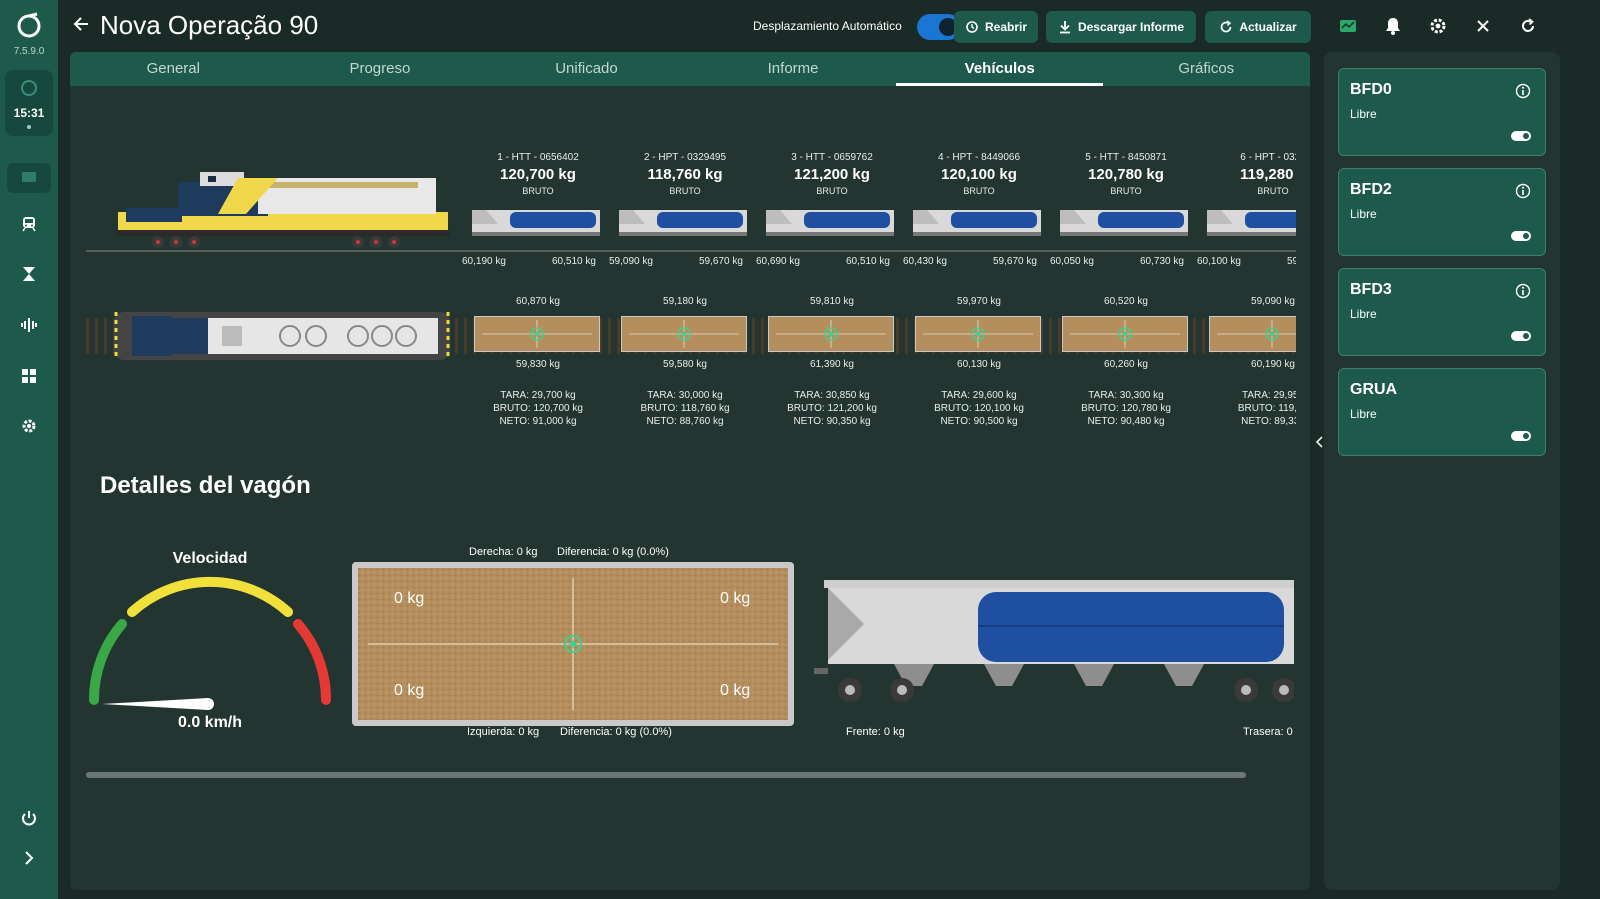 The image size is (1600, 899). Describe the element at coordinates (1442, 212) in the screenshot. I see `scale-card-bfd2: BFD2 Libre` at that location.